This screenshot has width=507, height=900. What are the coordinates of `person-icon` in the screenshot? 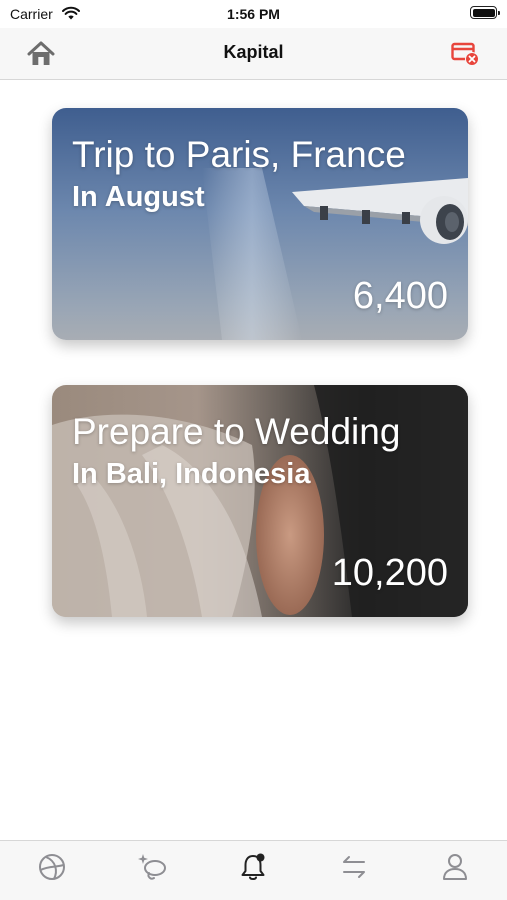 It's located at (455, 867).